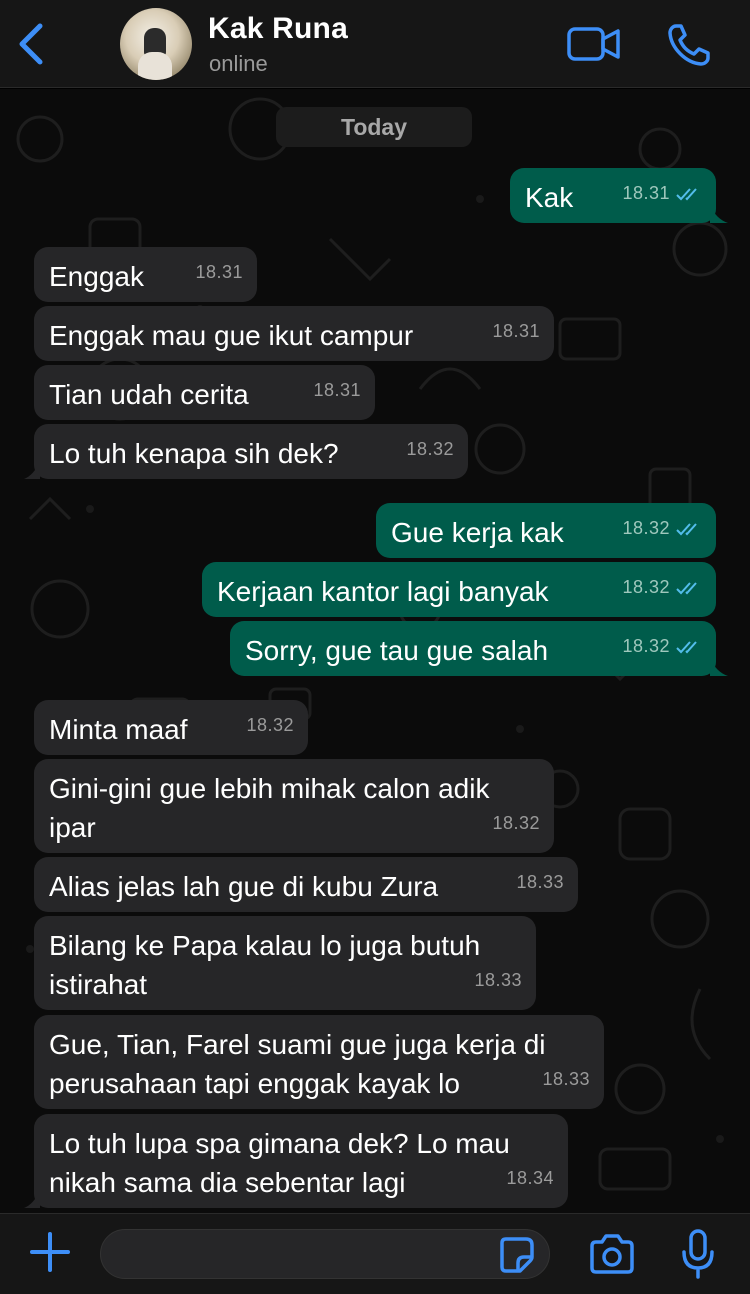 The width and height of the screenshot is (750, 1294). Describe the element at coordinates (375, 44) in the screenshot. I see `chat-header: Kak Runa online` at that location.